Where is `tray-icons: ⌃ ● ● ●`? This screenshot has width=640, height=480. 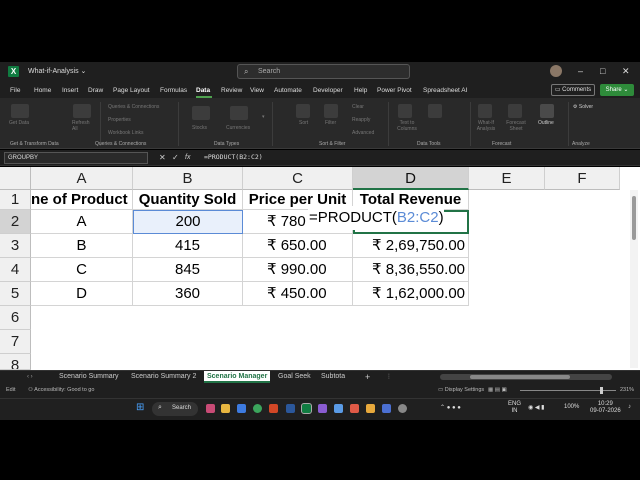 tray-icons: ⌃ ● ● ● is located at coordinates (450, 407).